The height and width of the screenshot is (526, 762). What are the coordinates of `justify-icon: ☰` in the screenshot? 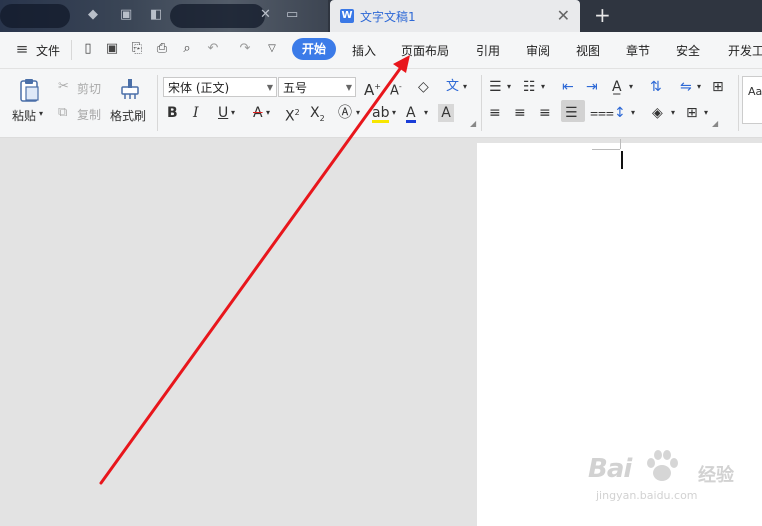 It's located at (571, 113).